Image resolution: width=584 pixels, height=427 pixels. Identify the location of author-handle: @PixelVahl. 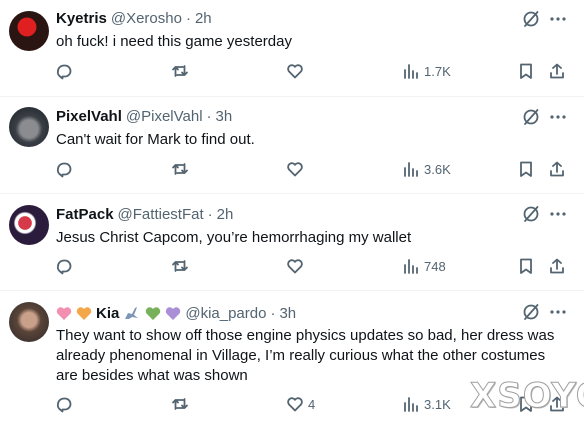
(164, 116).